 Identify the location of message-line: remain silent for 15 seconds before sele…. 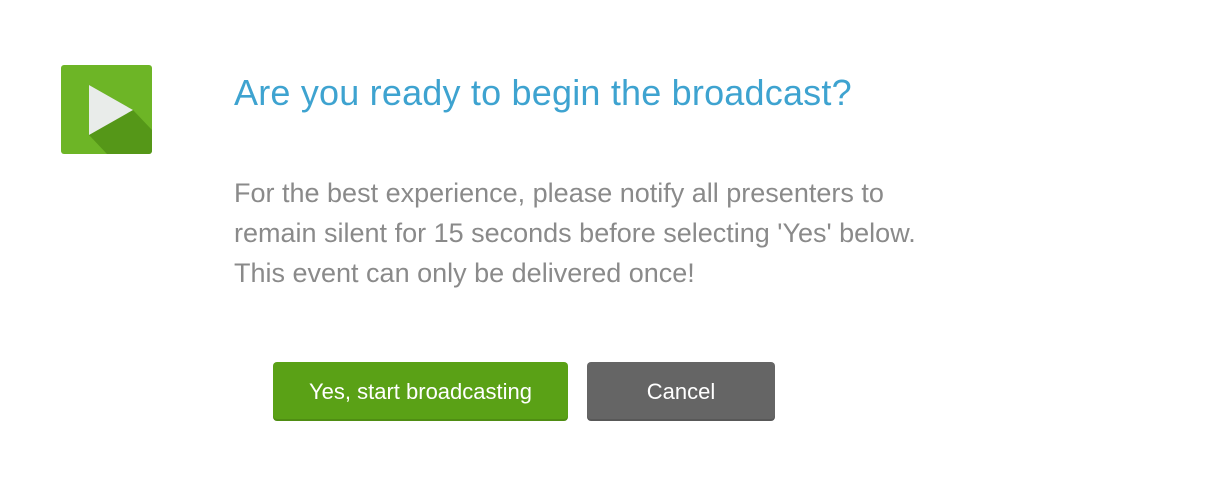
(575, 233).